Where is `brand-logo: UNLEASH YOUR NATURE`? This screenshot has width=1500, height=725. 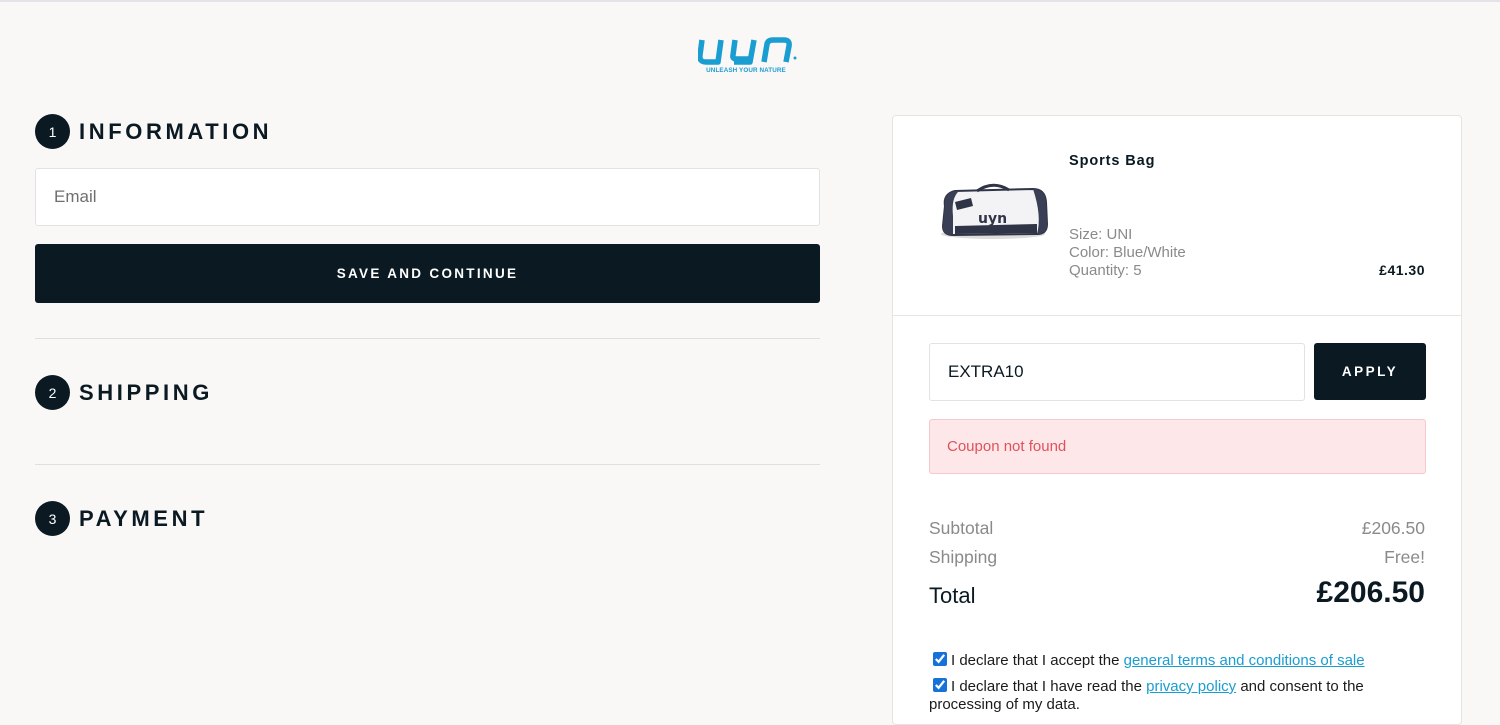
brand-logo: UNLEASH YOUR NATURE is located at coordinates (748, 57).